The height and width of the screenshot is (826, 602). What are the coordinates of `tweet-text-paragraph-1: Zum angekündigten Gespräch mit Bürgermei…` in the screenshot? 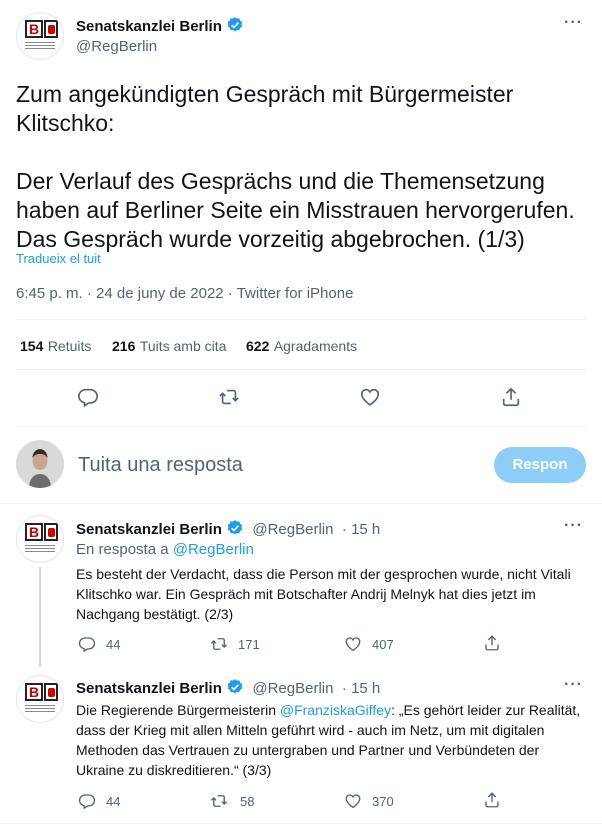 It's located at (265, 108).